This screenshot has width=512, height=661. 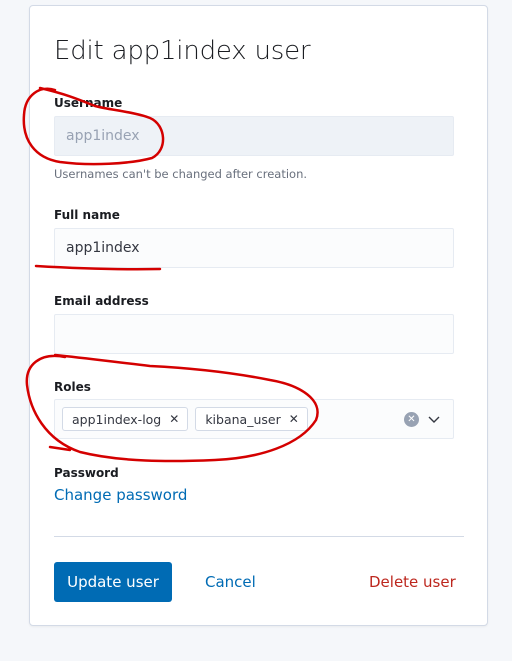 I want to click on role-pill: app1index-log ✕, so click(x=125, y=419).